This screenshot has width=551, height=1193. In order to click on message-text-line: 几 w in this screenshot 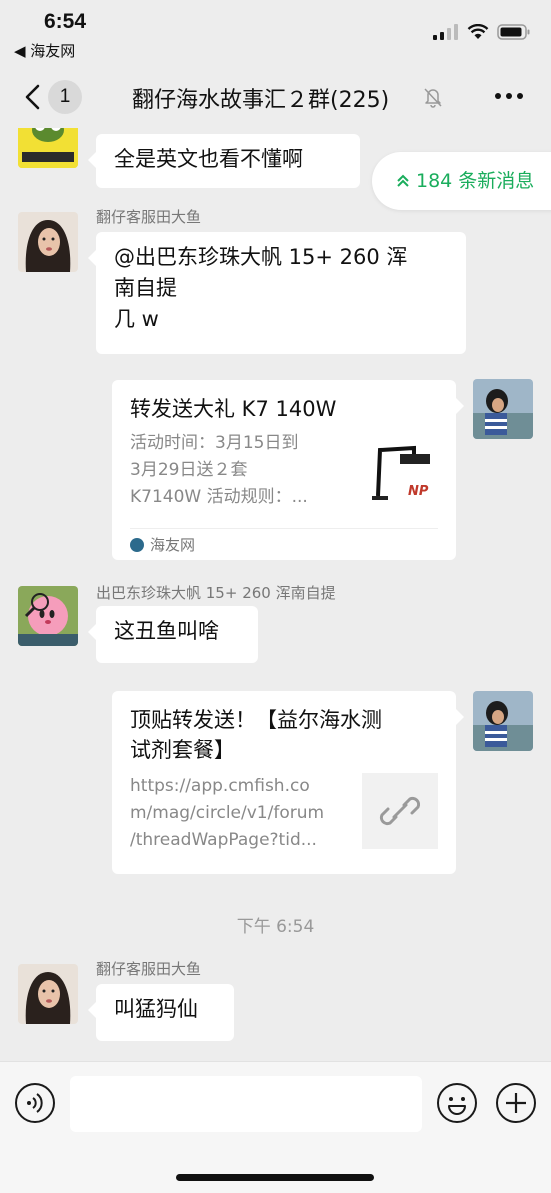, I will do `click(136, 319)`.